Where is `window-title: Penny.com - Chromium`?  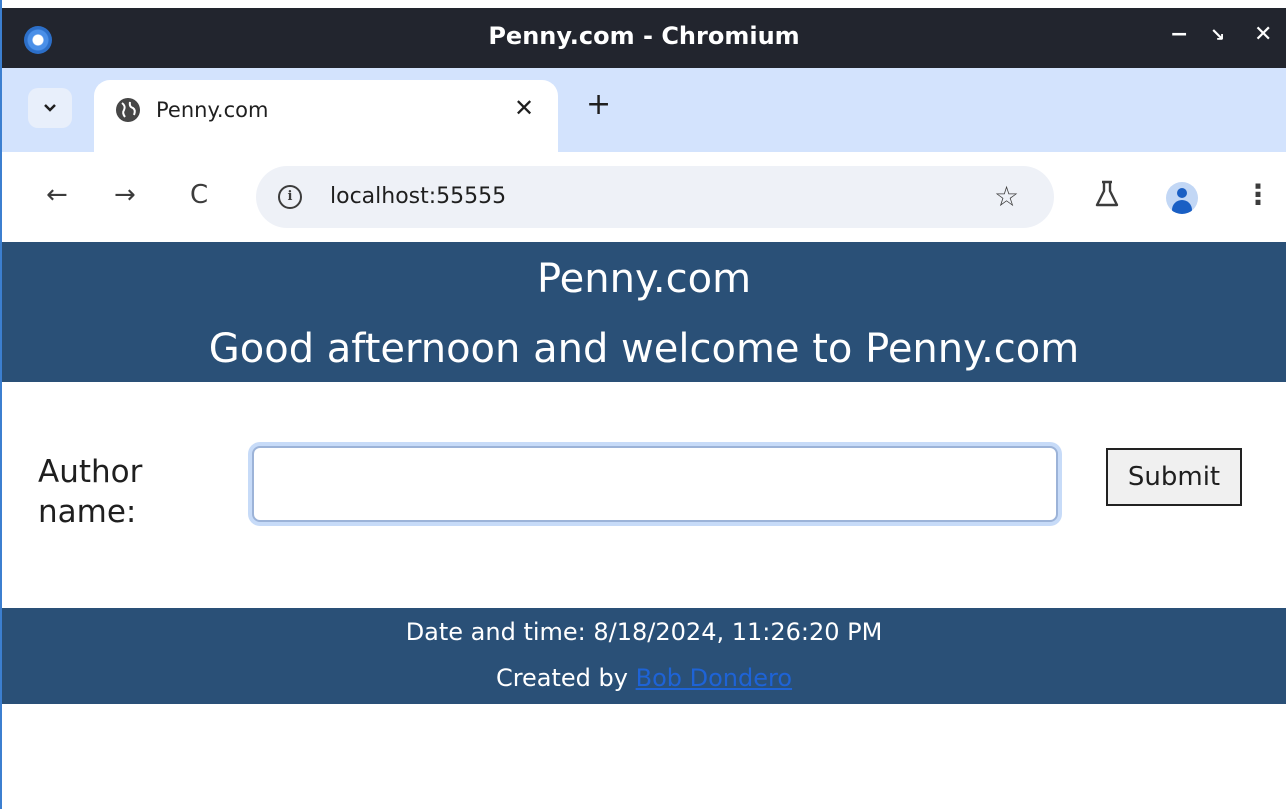 window-title: Penny.com - Chromium is located at coordinates (644, 36).